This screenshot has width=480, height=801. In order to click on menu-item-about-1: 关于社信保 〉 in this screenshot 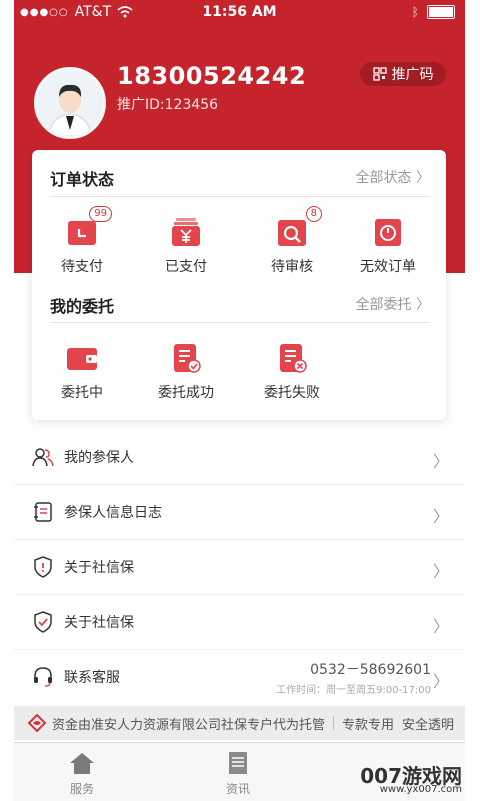, I will do `click(239, 567)`.